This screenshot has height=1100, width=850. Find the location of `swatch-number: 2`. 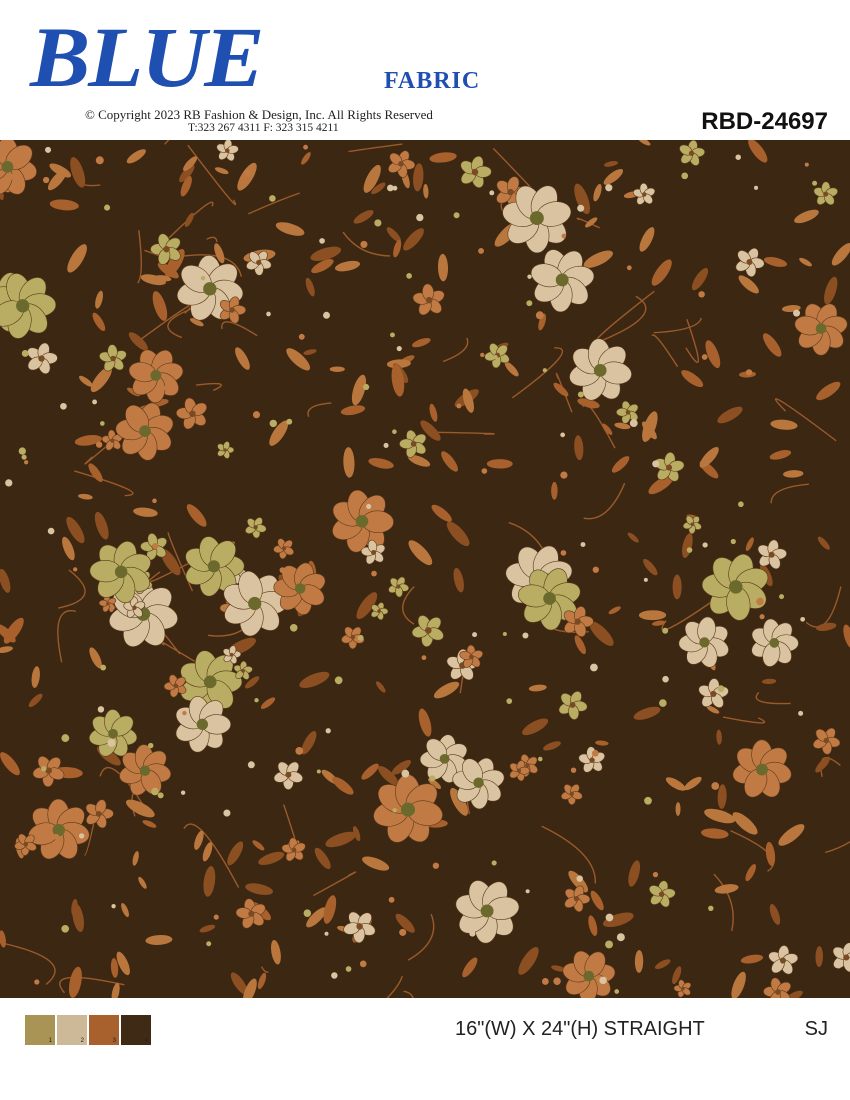

swatch-number: 2 is located at coordinates (82, 1041).